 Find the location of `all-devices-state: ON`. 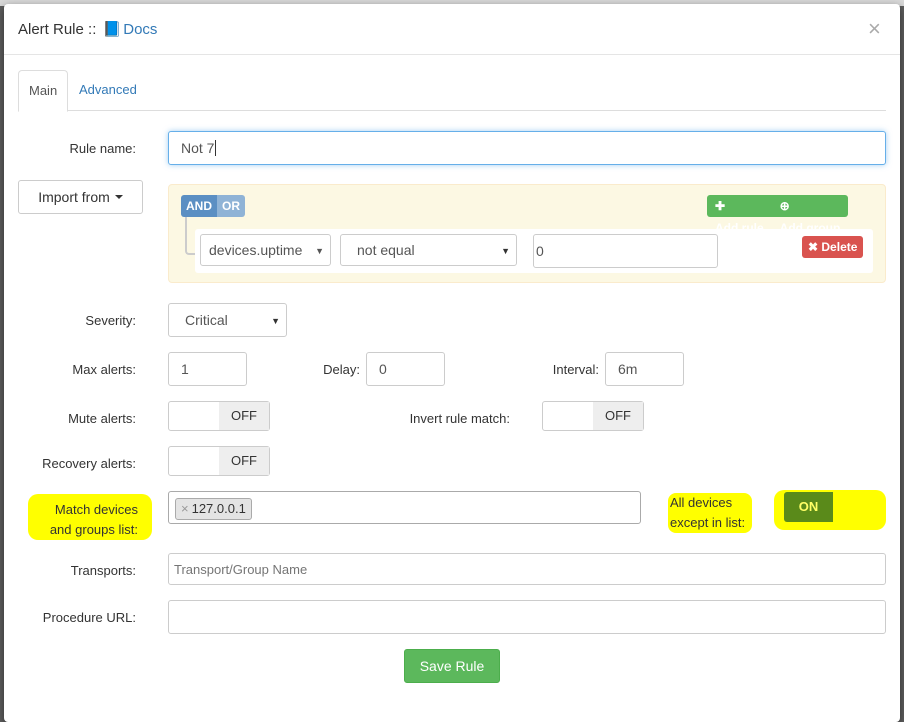

all-devices-state: ON is located at coordinates (808, 507).